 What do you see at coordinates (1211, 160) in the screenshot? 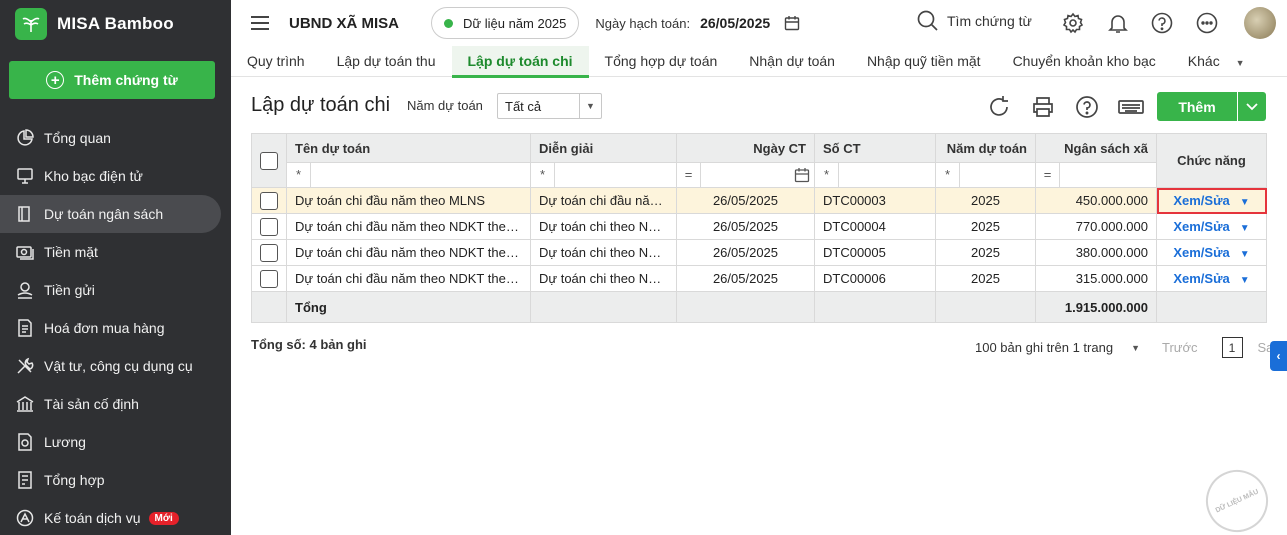
I see `column-header-actions: Chức năng` at bounding box center [1211, 160].